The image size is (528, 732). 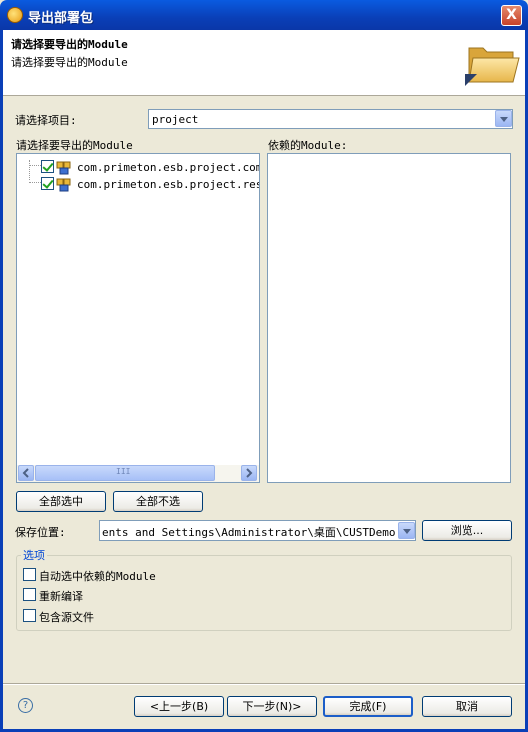 I want to click on horizontal-scrollbar: III, so click(x=138, y=473).